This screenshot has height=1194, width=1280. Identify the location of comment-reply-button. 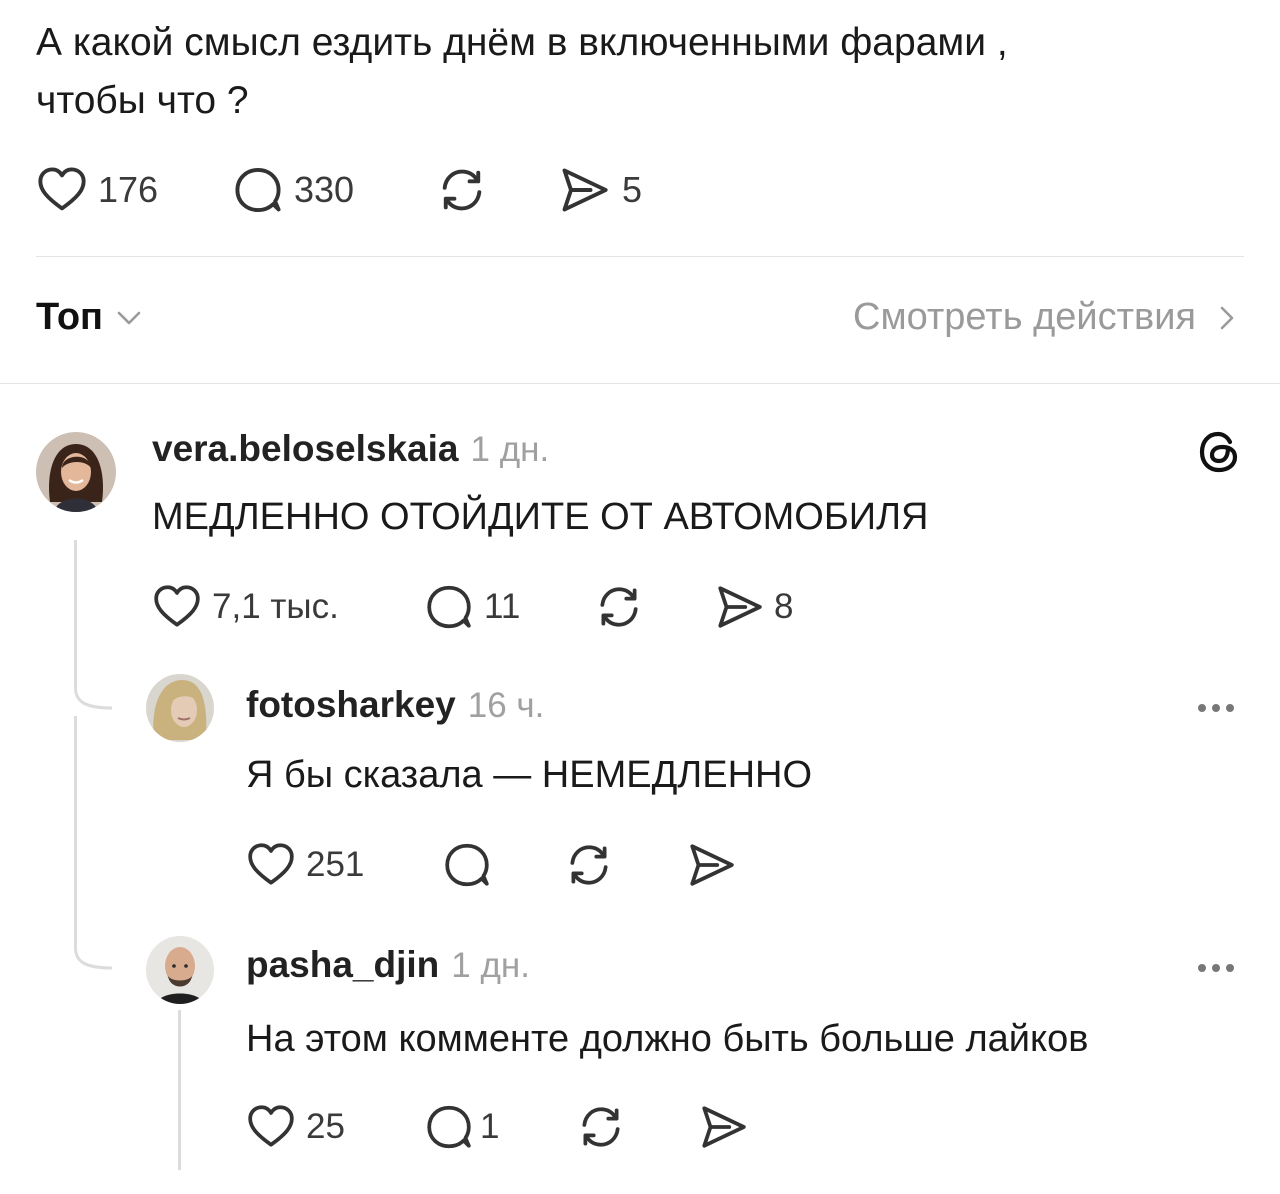
(467, 865).